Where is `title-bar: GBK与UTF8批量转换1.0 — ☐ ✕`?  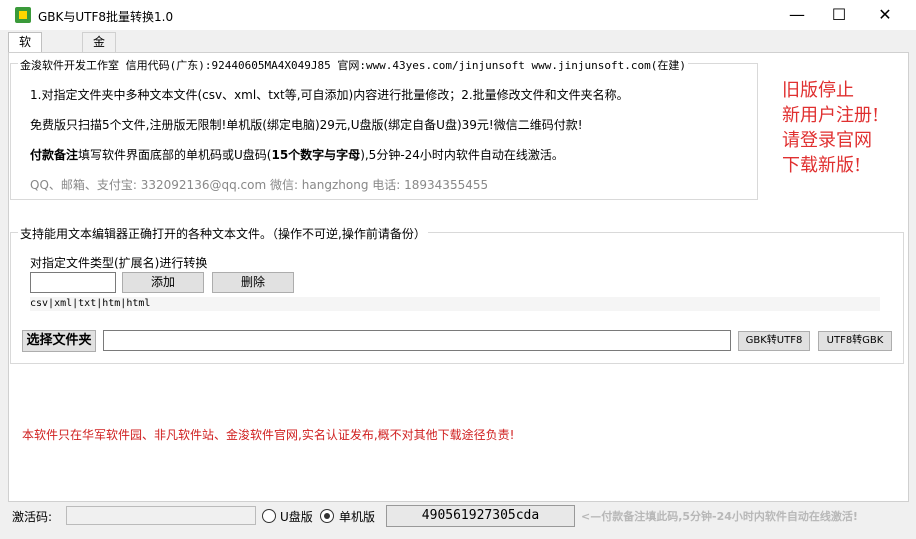
title-bar: GBK与UTF8批量转换1.0 — ☐ ✕ is located at coordinates (458, 15).